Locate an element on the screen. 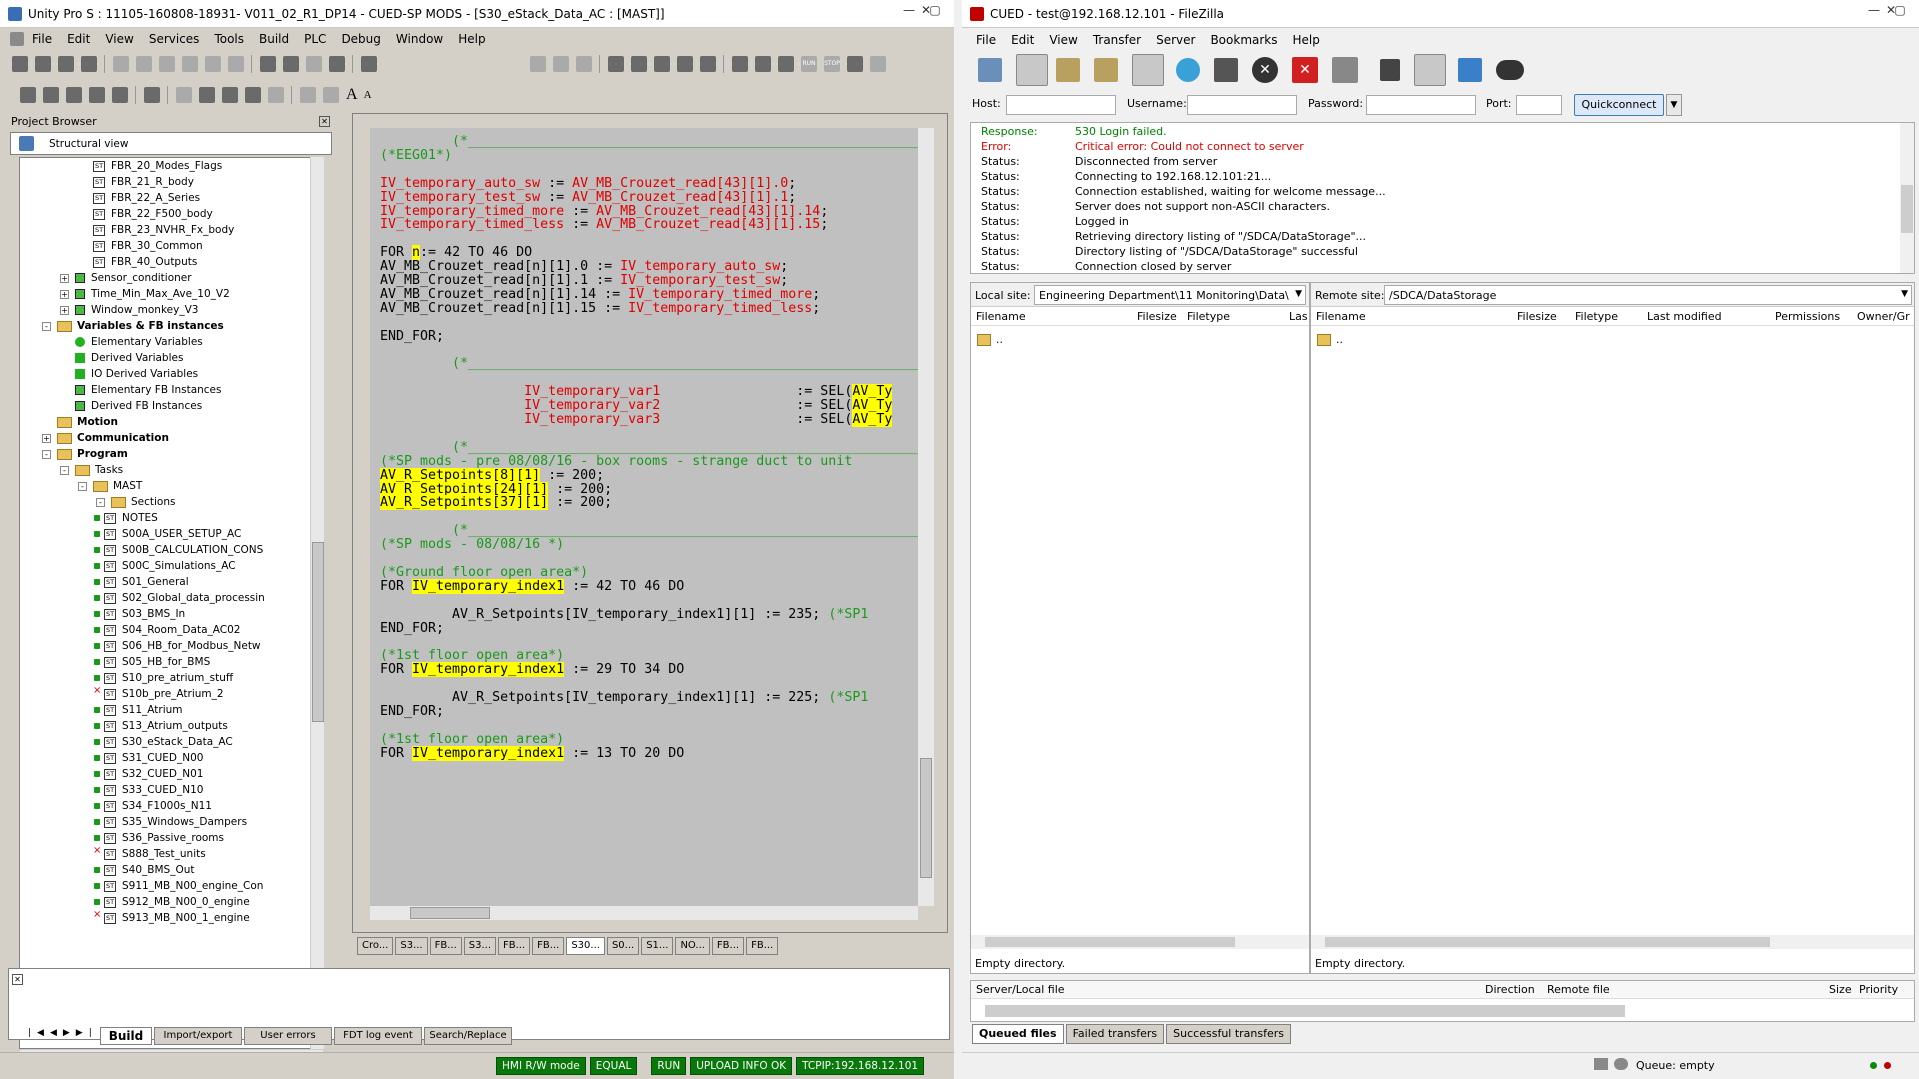 The height and width of the screenshot is (1079, 1919). tree-item: ST FBR_30_Common is located at coordinates (140, 246).